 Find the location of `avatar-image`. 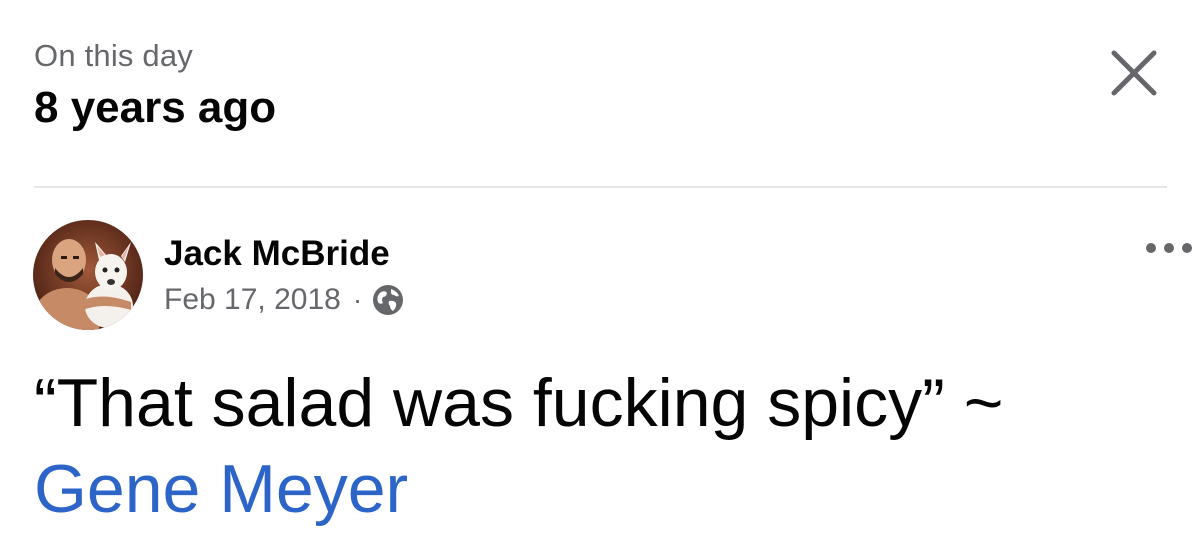

avatar-image is located at coordinates (88, 275).